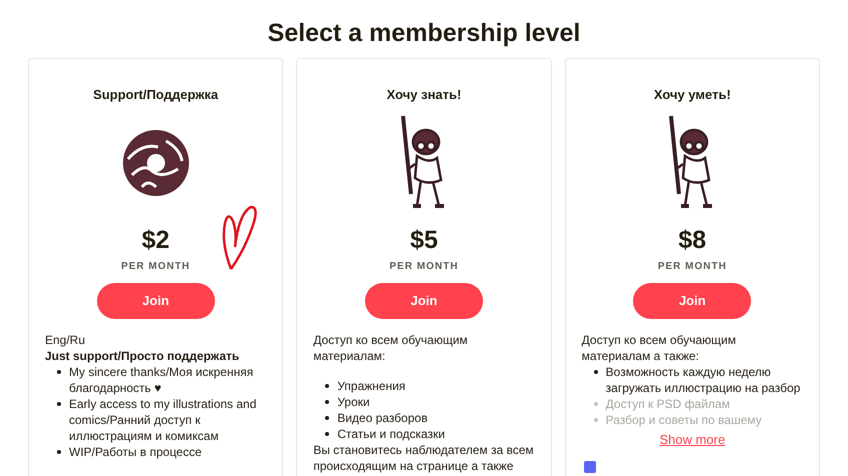  I want to click on list-item-text: Разбор и советы по вашему, so click(684, 420).